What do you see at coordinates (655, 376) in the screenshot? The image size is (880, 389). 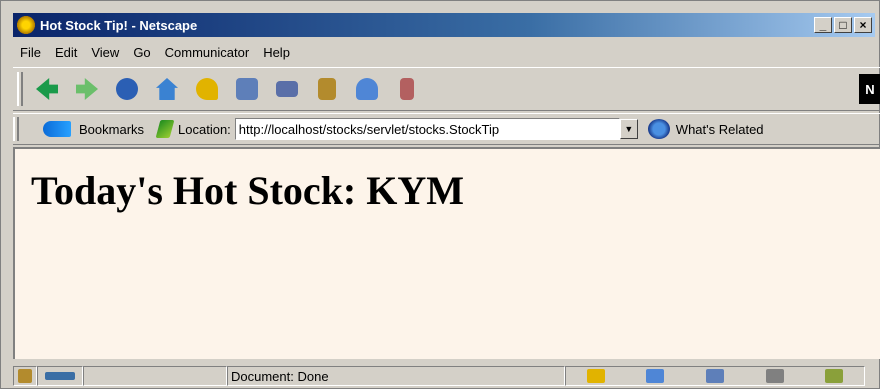 I see `mail-icon` at bounding box center [655, 376].